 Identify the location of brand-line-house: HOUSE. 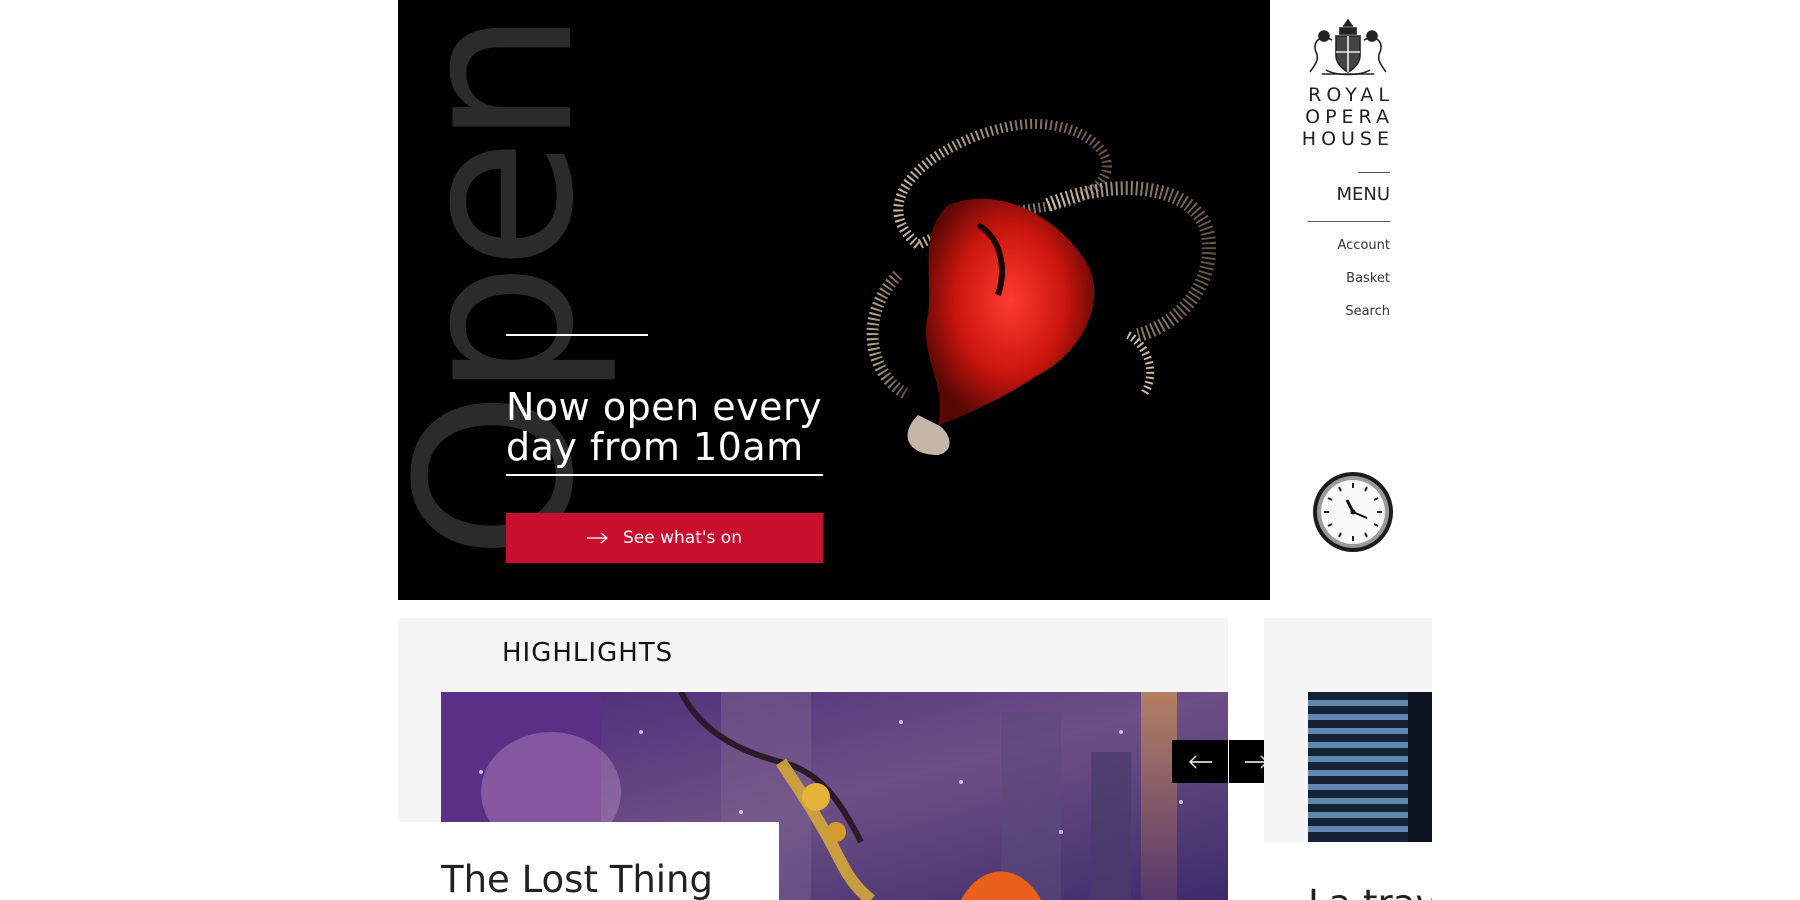
(1347, 139).